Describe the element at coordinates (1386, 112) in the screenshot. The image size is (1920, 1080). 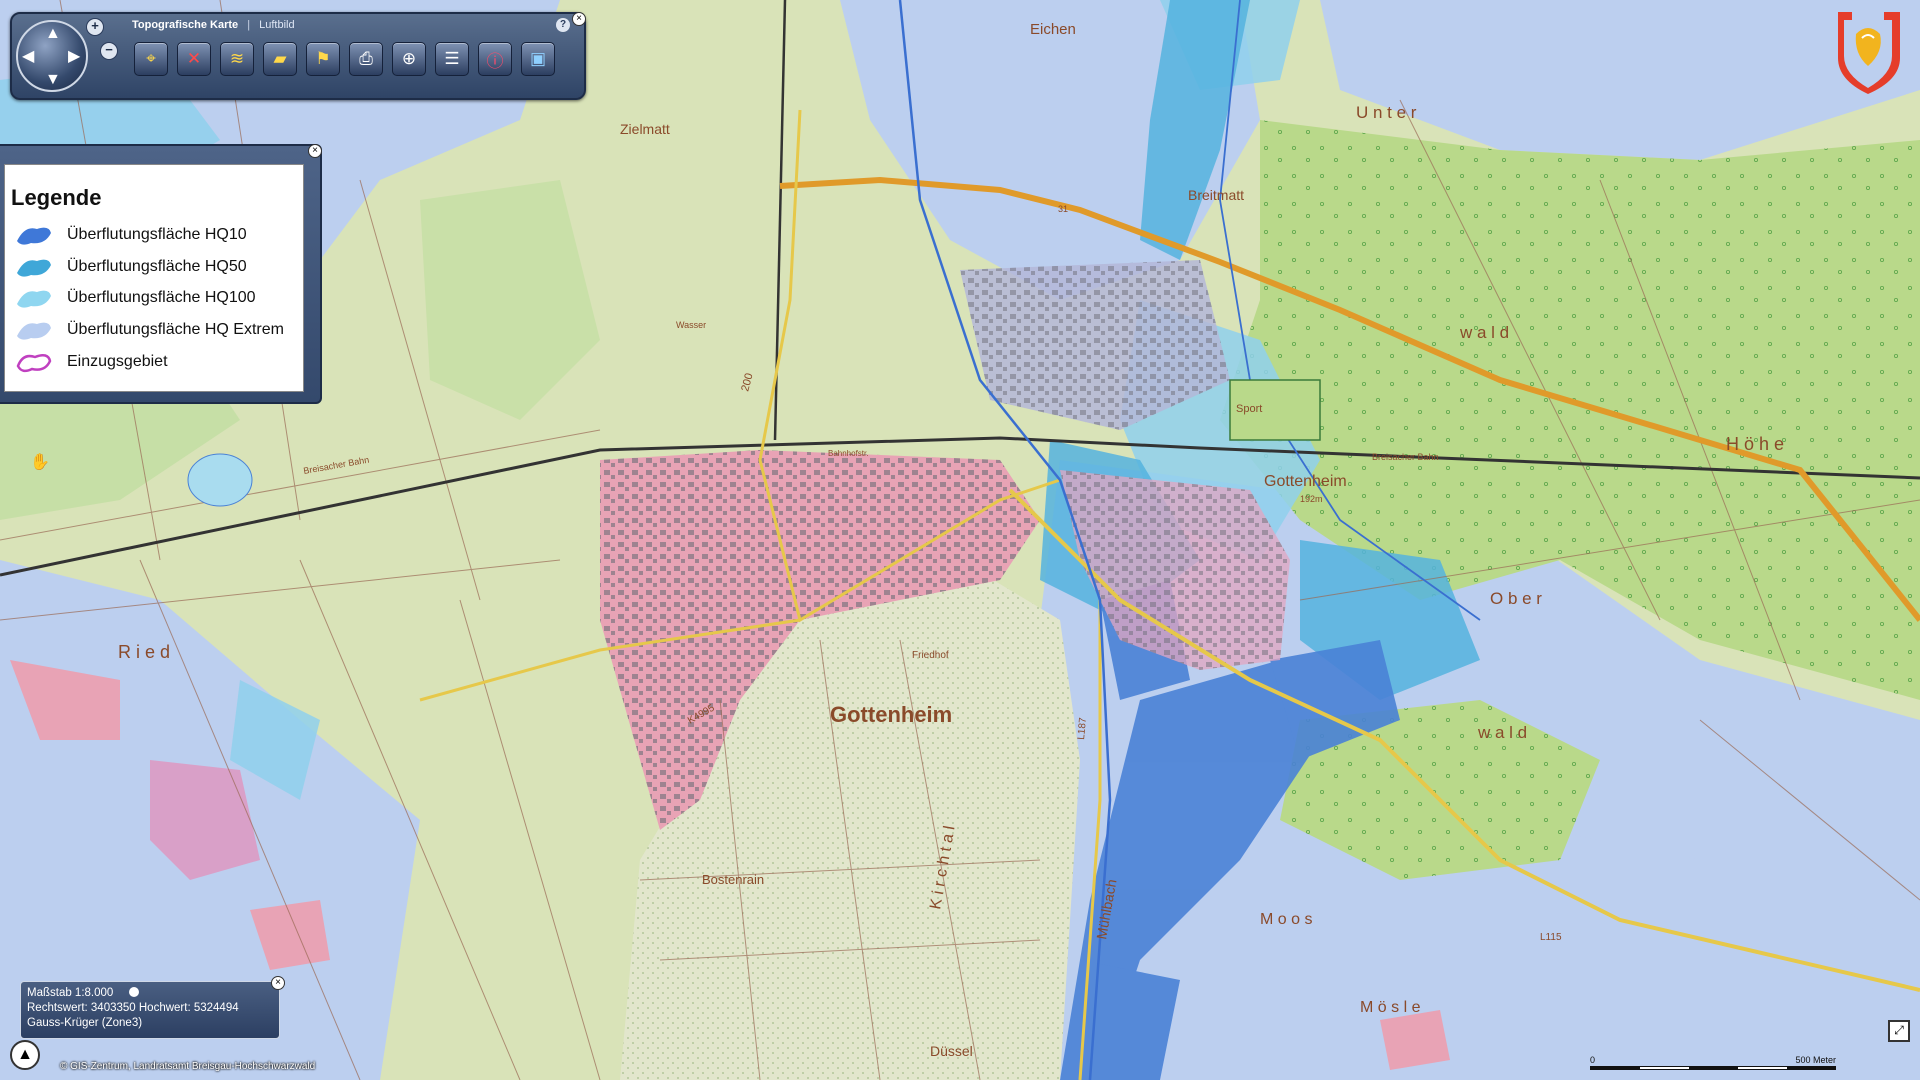
I see `label-unter: U n t e r` at that location.